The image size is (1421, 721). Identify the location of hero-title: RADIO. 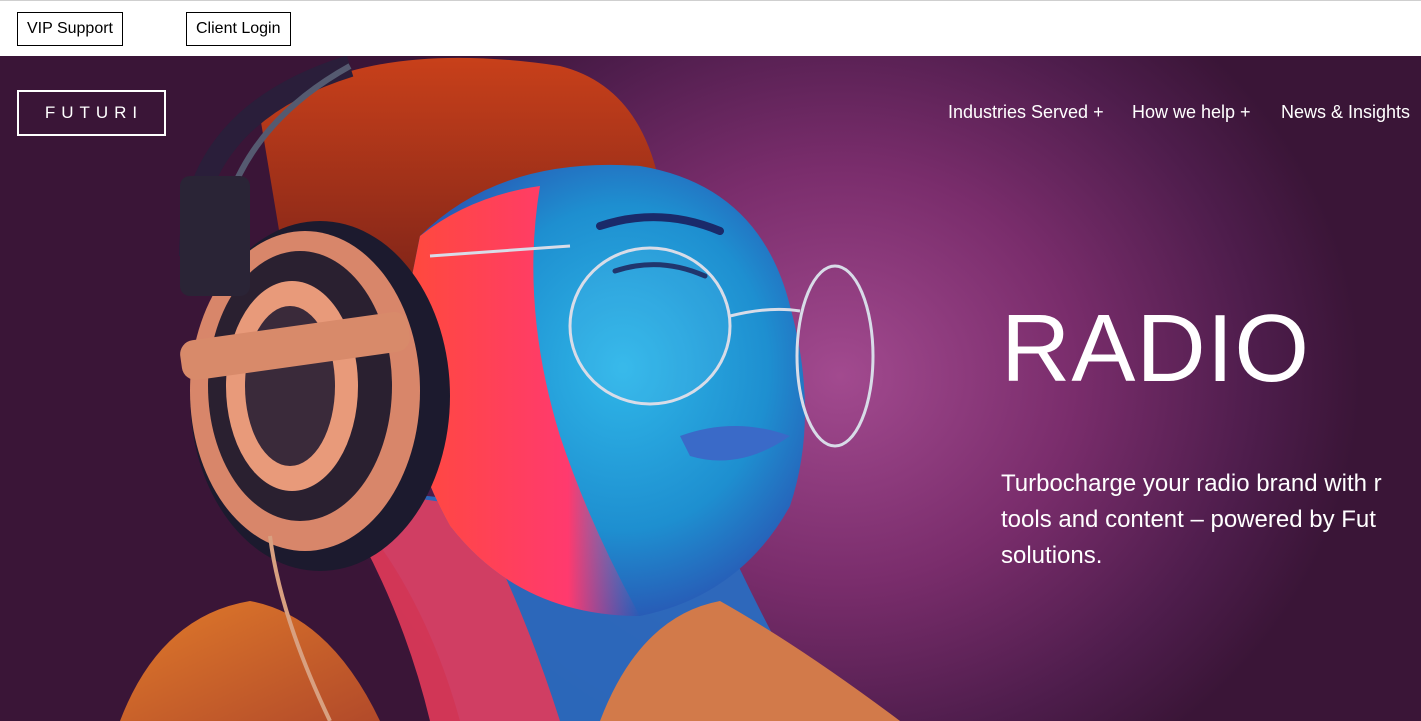
(1156, 348).